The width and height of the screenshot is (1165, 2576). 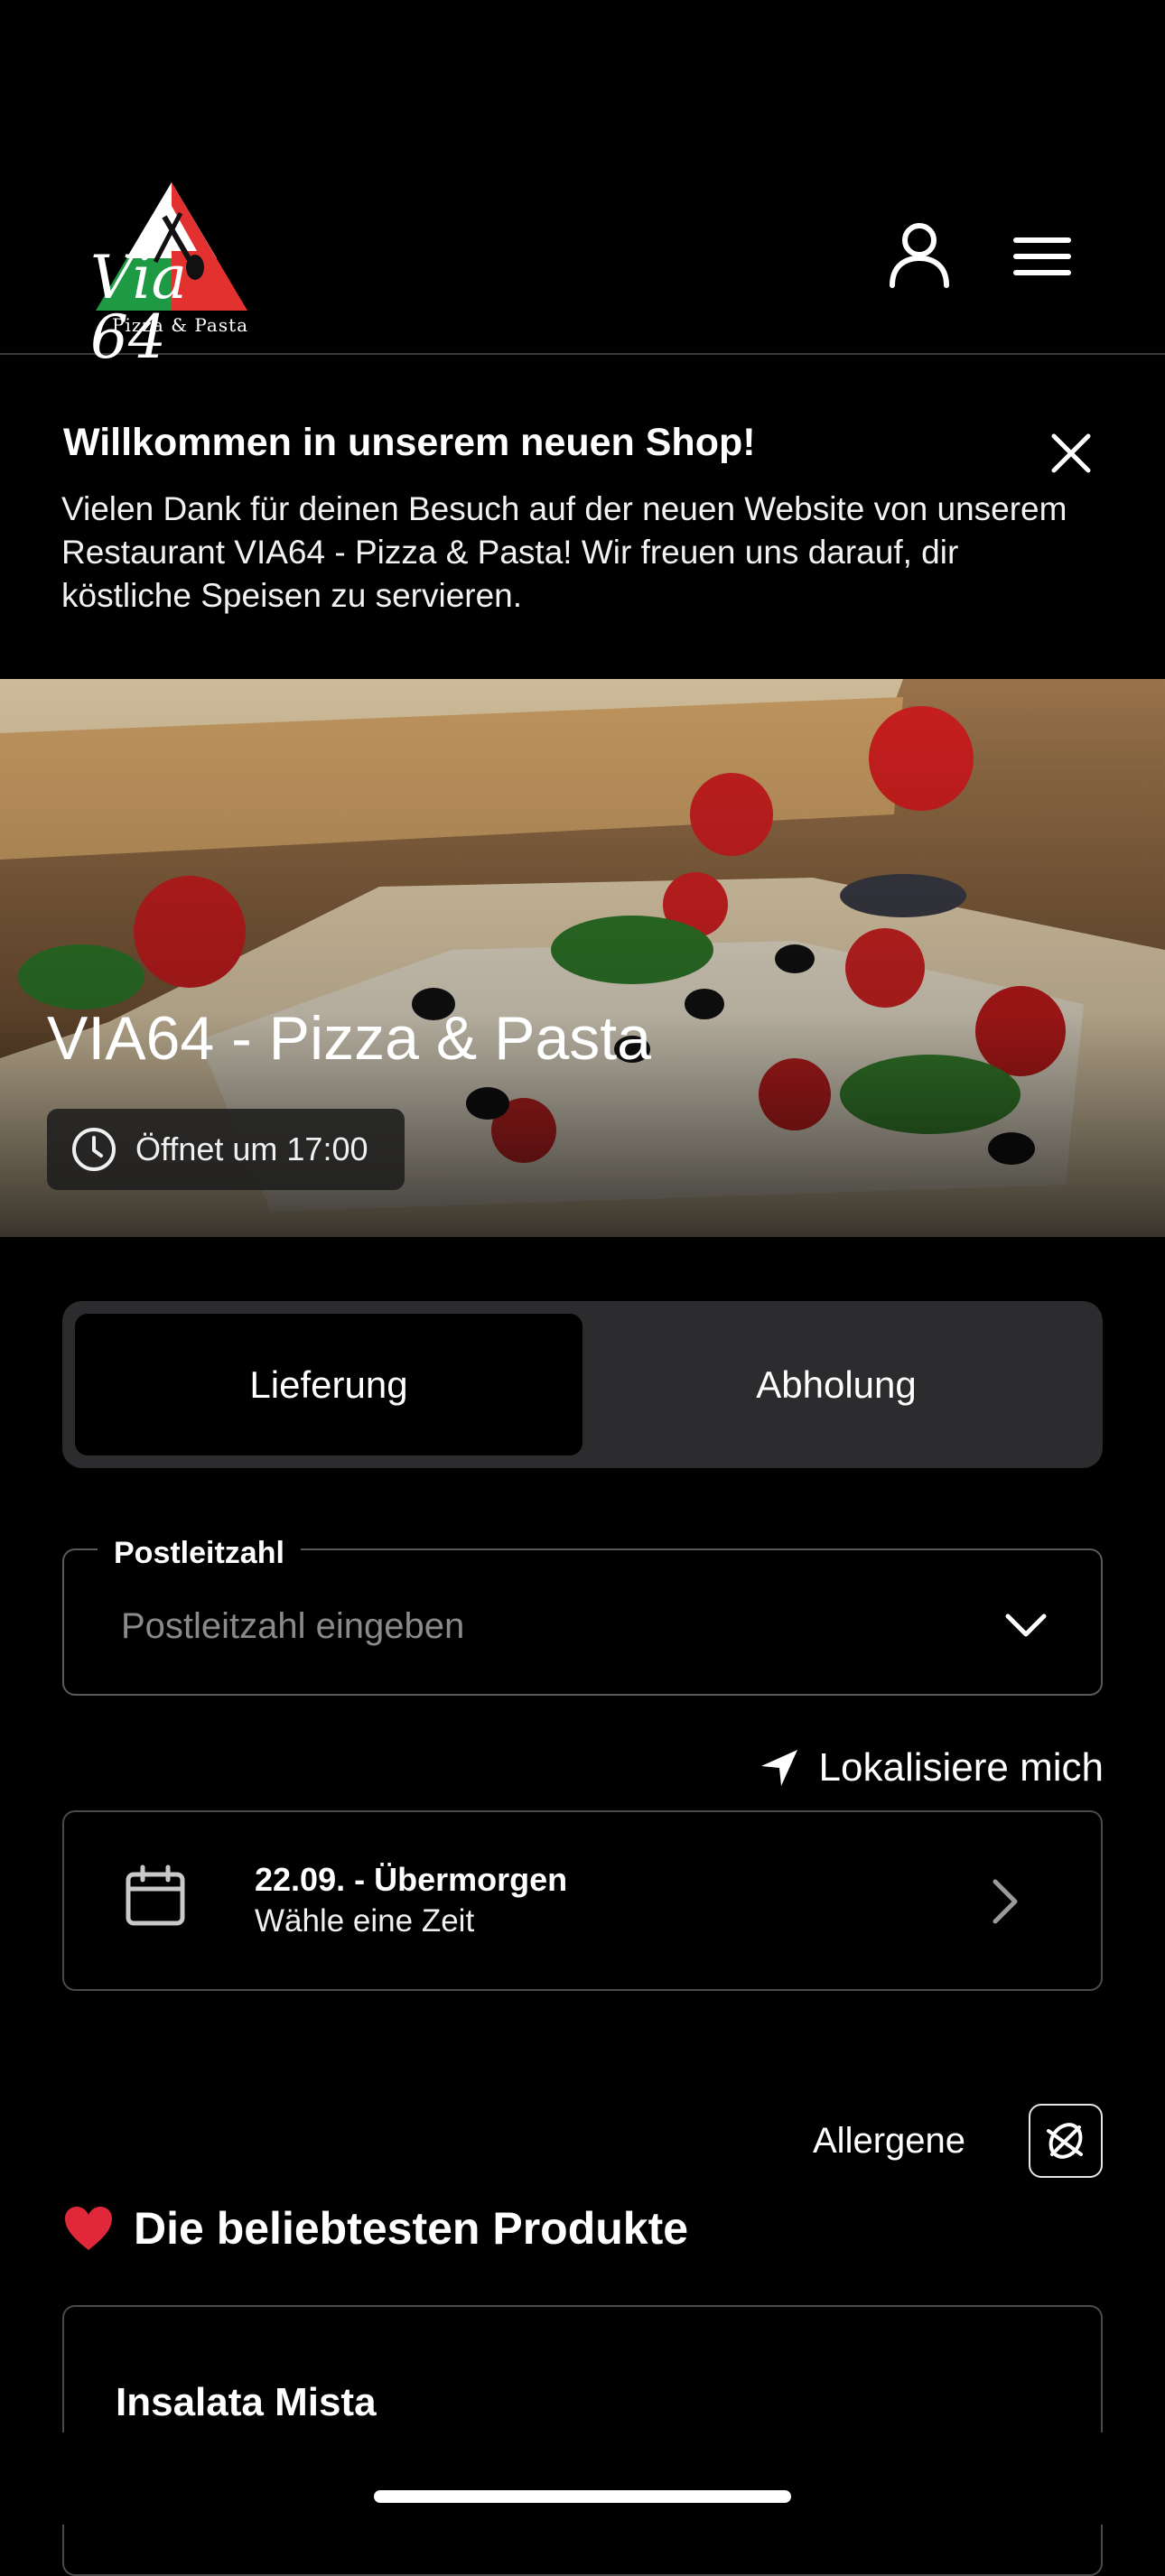 I want to click on product-name: Insalata Mista, so click(x=246, y=2402).